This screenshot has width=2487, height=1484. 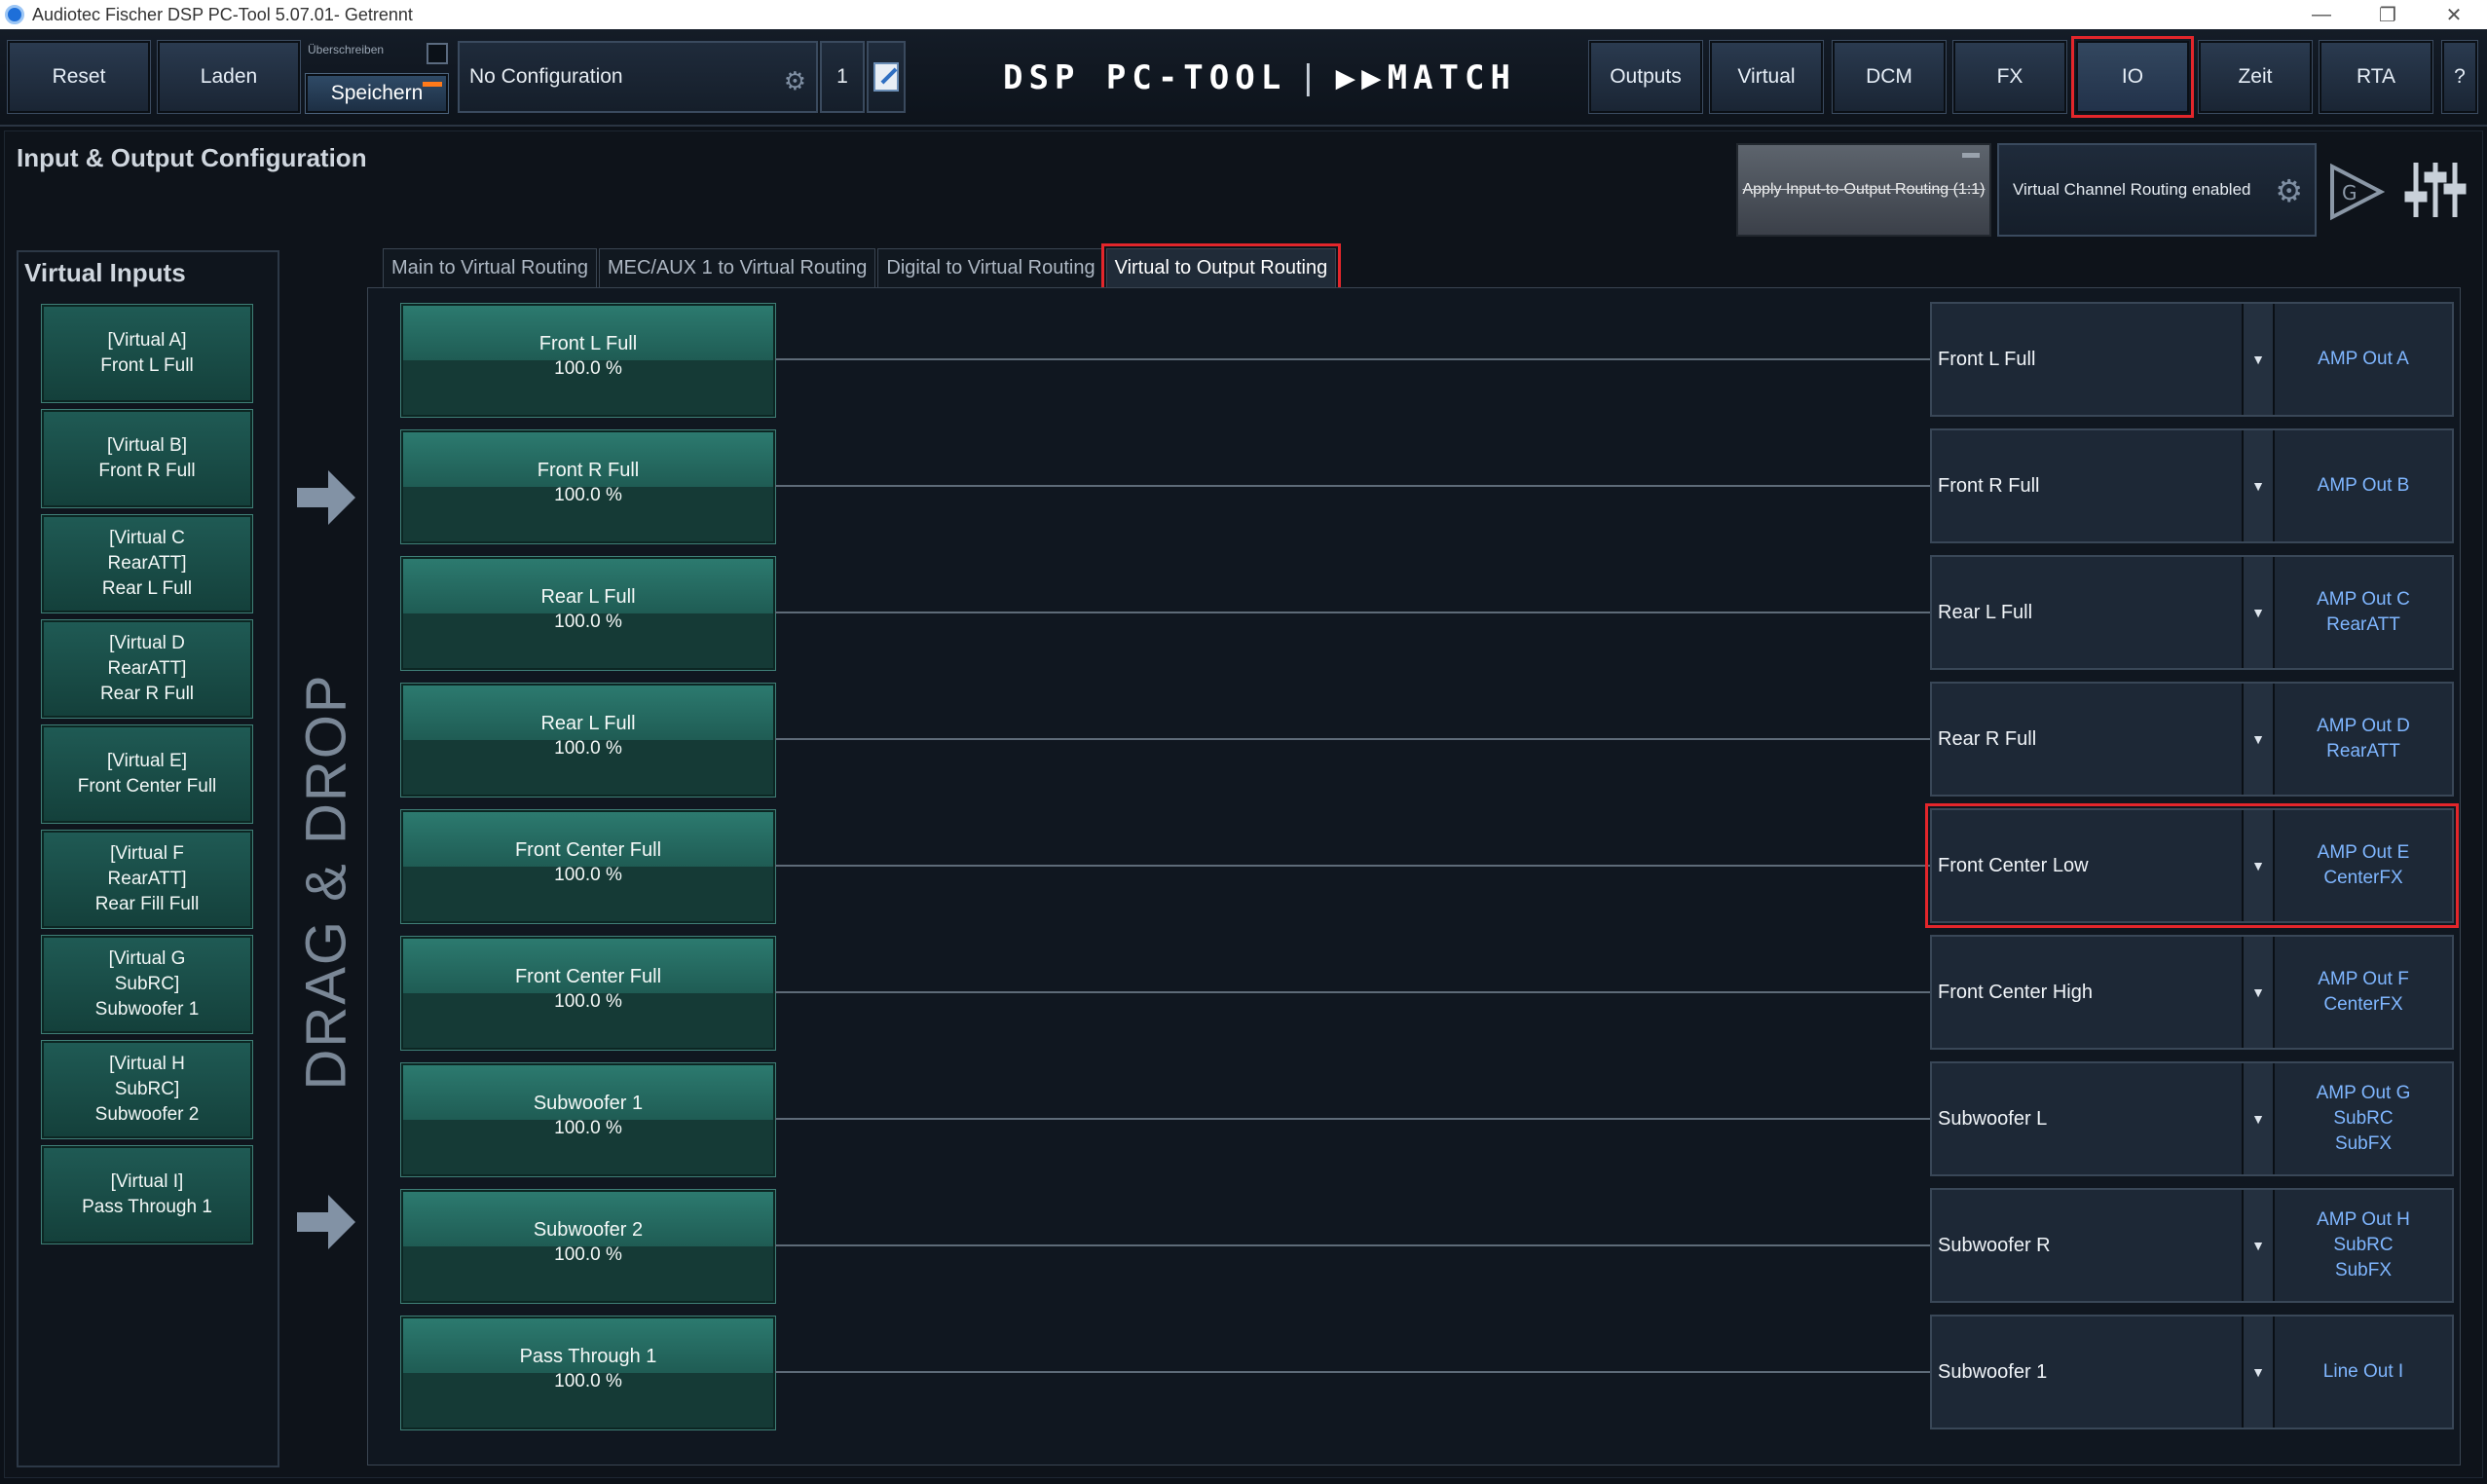 I want to click on virtual-input-a: [Virtual A] Front L Full, so click(x=147, y=353).